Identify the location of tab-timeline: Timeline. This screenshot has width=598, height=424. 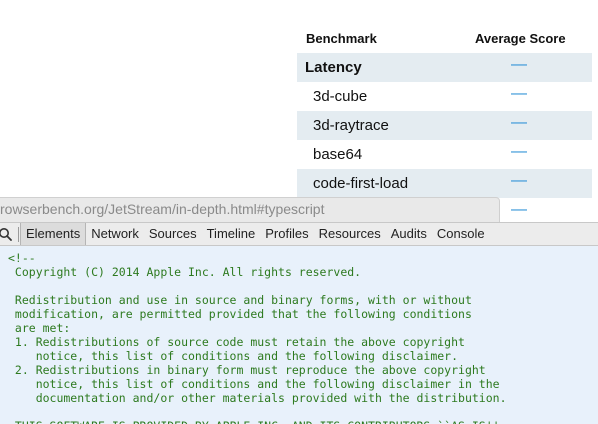
(231, 234).